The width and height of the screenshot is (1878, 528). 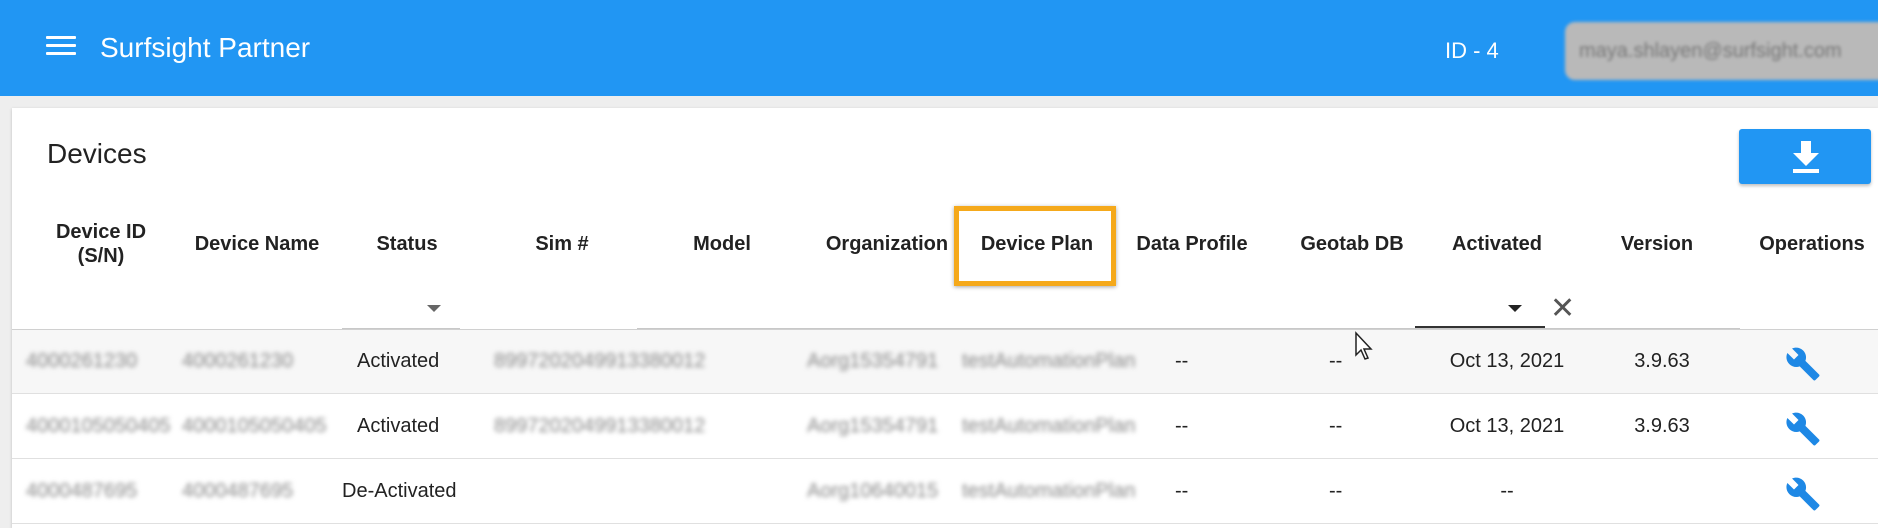 What do you see at coordinates (1480, 327) in the screenshot?
I see `activated-filter` at bounding box center [1480, 327].